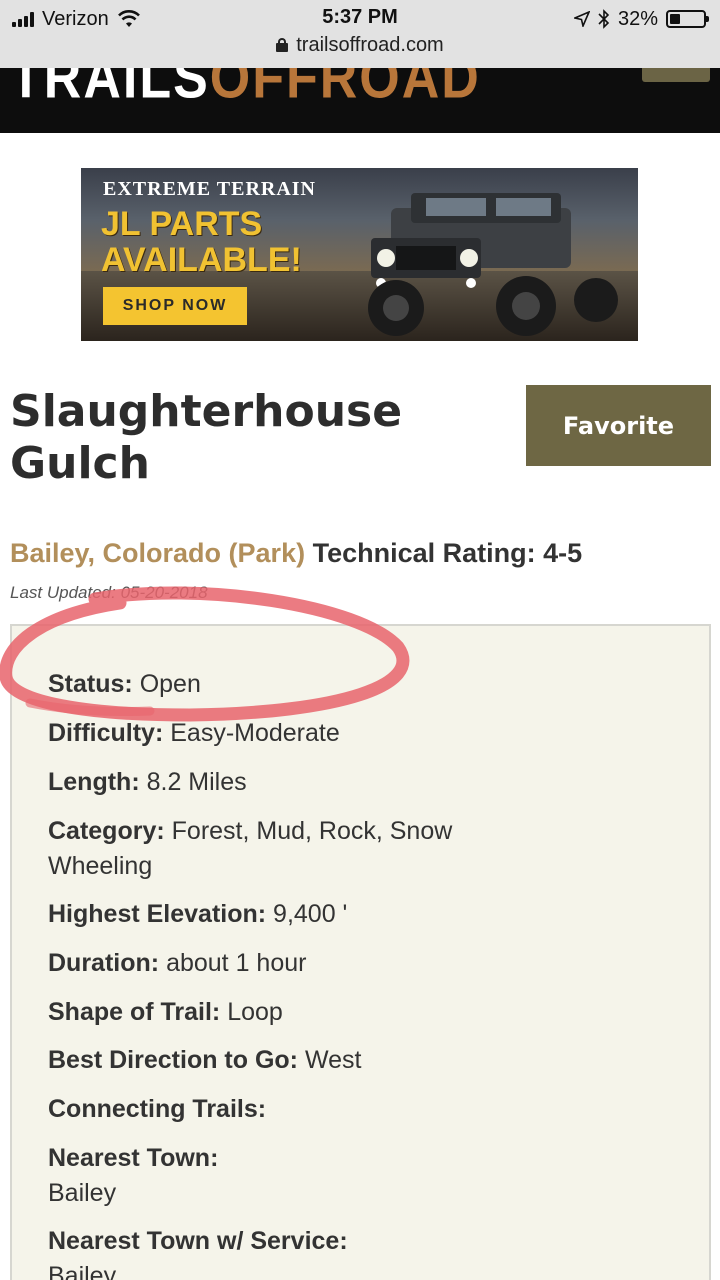 This screenshot has width=720, height=1280. Describe the element at coordinates (175, 306) in the screenshot. I see `shop-now-button: SHOP NOW` at that location.